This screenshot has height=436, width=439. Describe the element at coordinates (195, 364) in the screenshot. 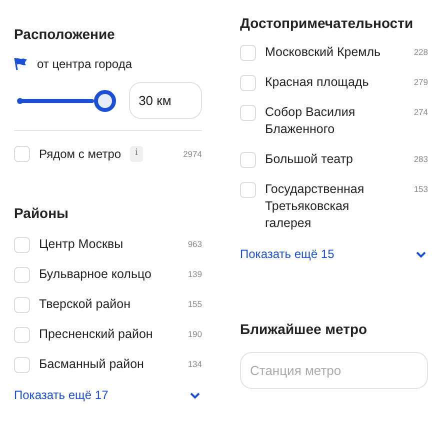

I see `option-count: 134` at that location.